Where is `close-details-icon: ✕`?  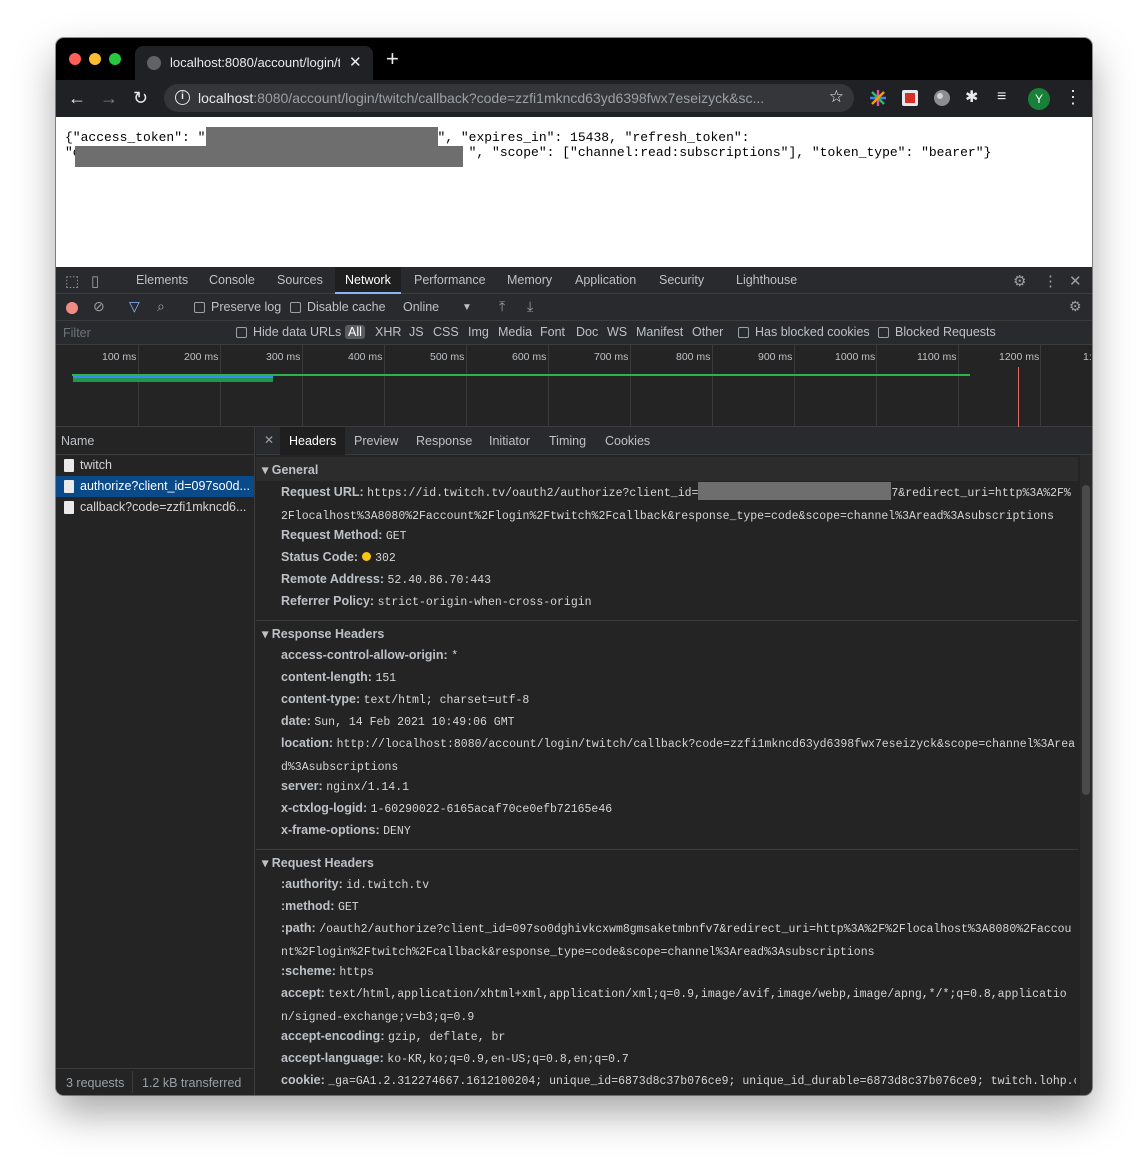 close-details-icon: ✕ is located at coordinates (269, 440).